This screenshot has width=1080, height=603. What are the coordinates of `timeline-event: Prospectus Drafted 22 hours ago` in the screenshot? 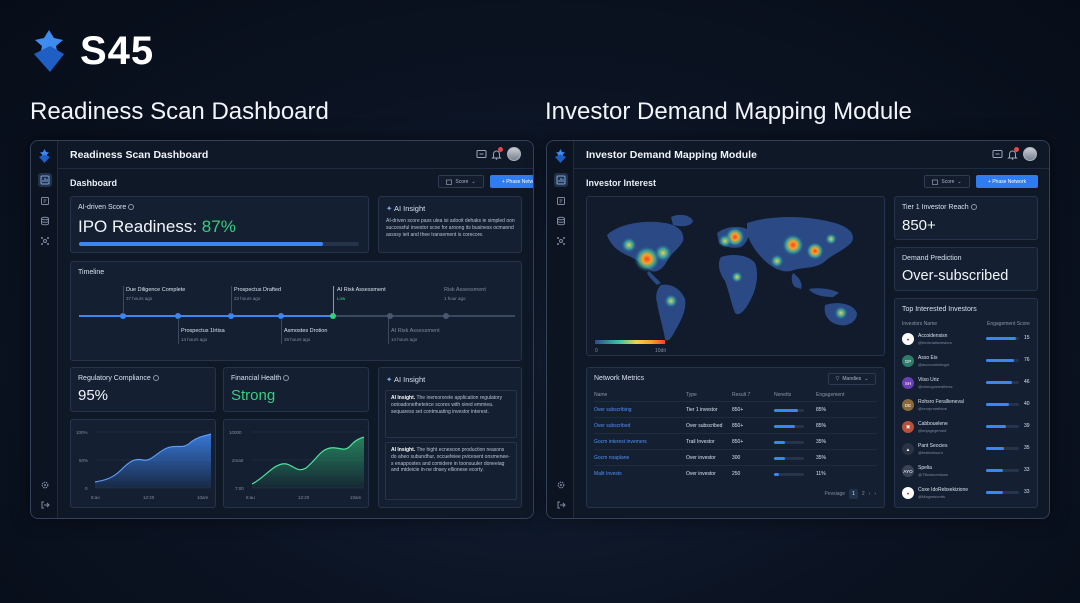 It's located at (258, 294).